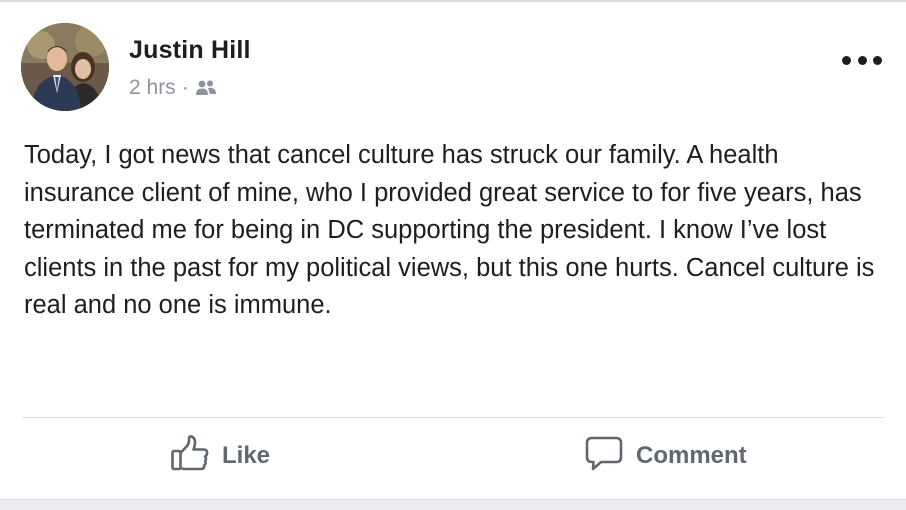  Describe the element at coordinates (246, 455) in the screenshot. I see `like-label: Like` at that location.